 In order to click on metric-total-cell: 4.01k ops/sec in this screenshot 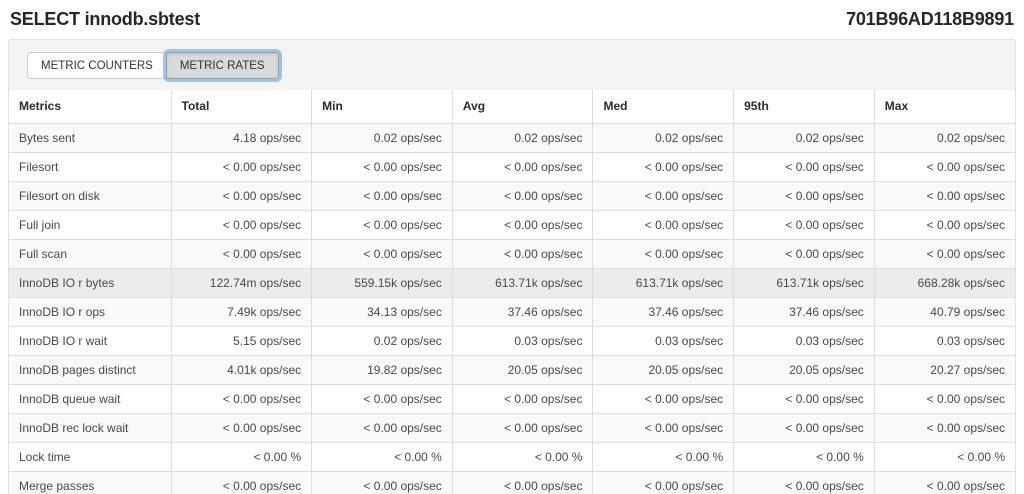, I will do `click(241, 369)`.